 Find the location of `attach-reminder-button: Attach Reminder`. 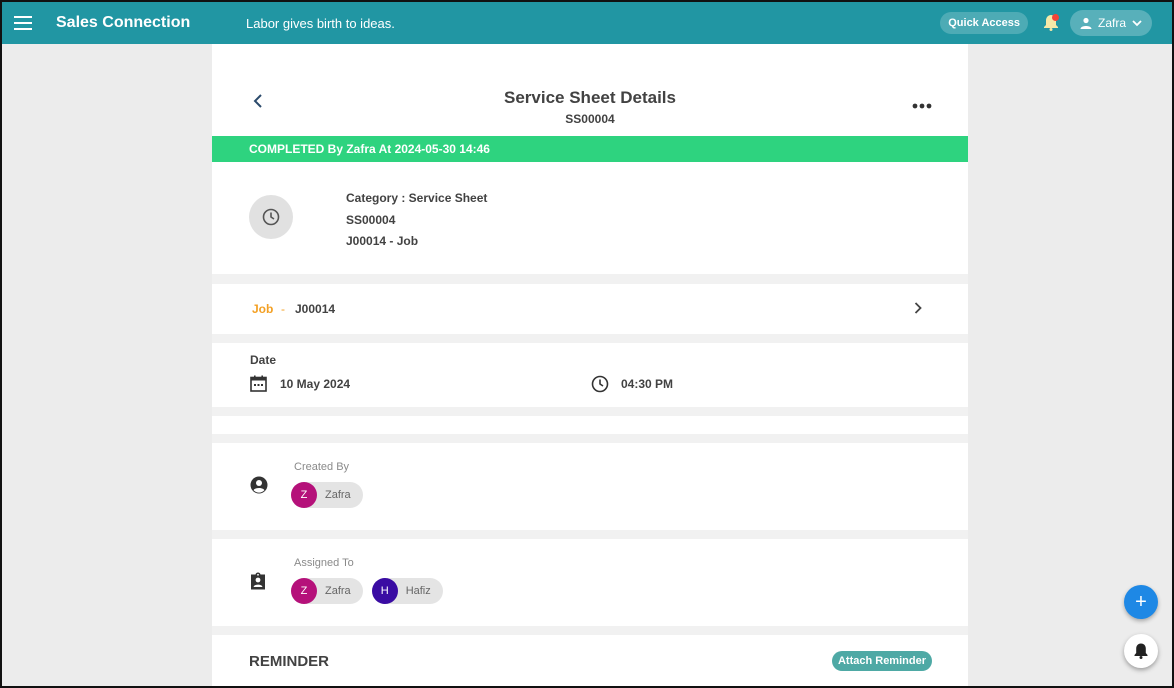

attach-reminder-button: Attach Reminder is located at coordinates (881, 661).